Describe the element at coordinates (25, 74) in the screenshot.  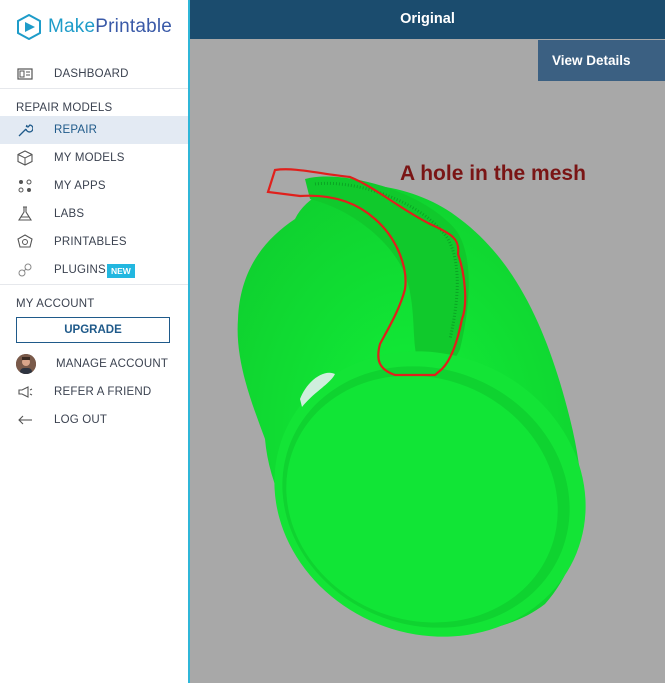
I see `dashboard-icon` at that location.